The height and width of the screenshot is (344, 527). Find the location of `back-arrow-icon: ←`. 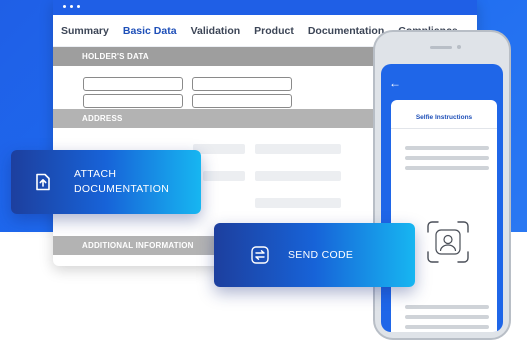

back-arrow-icon: ← is located at coordinates (395, 83).